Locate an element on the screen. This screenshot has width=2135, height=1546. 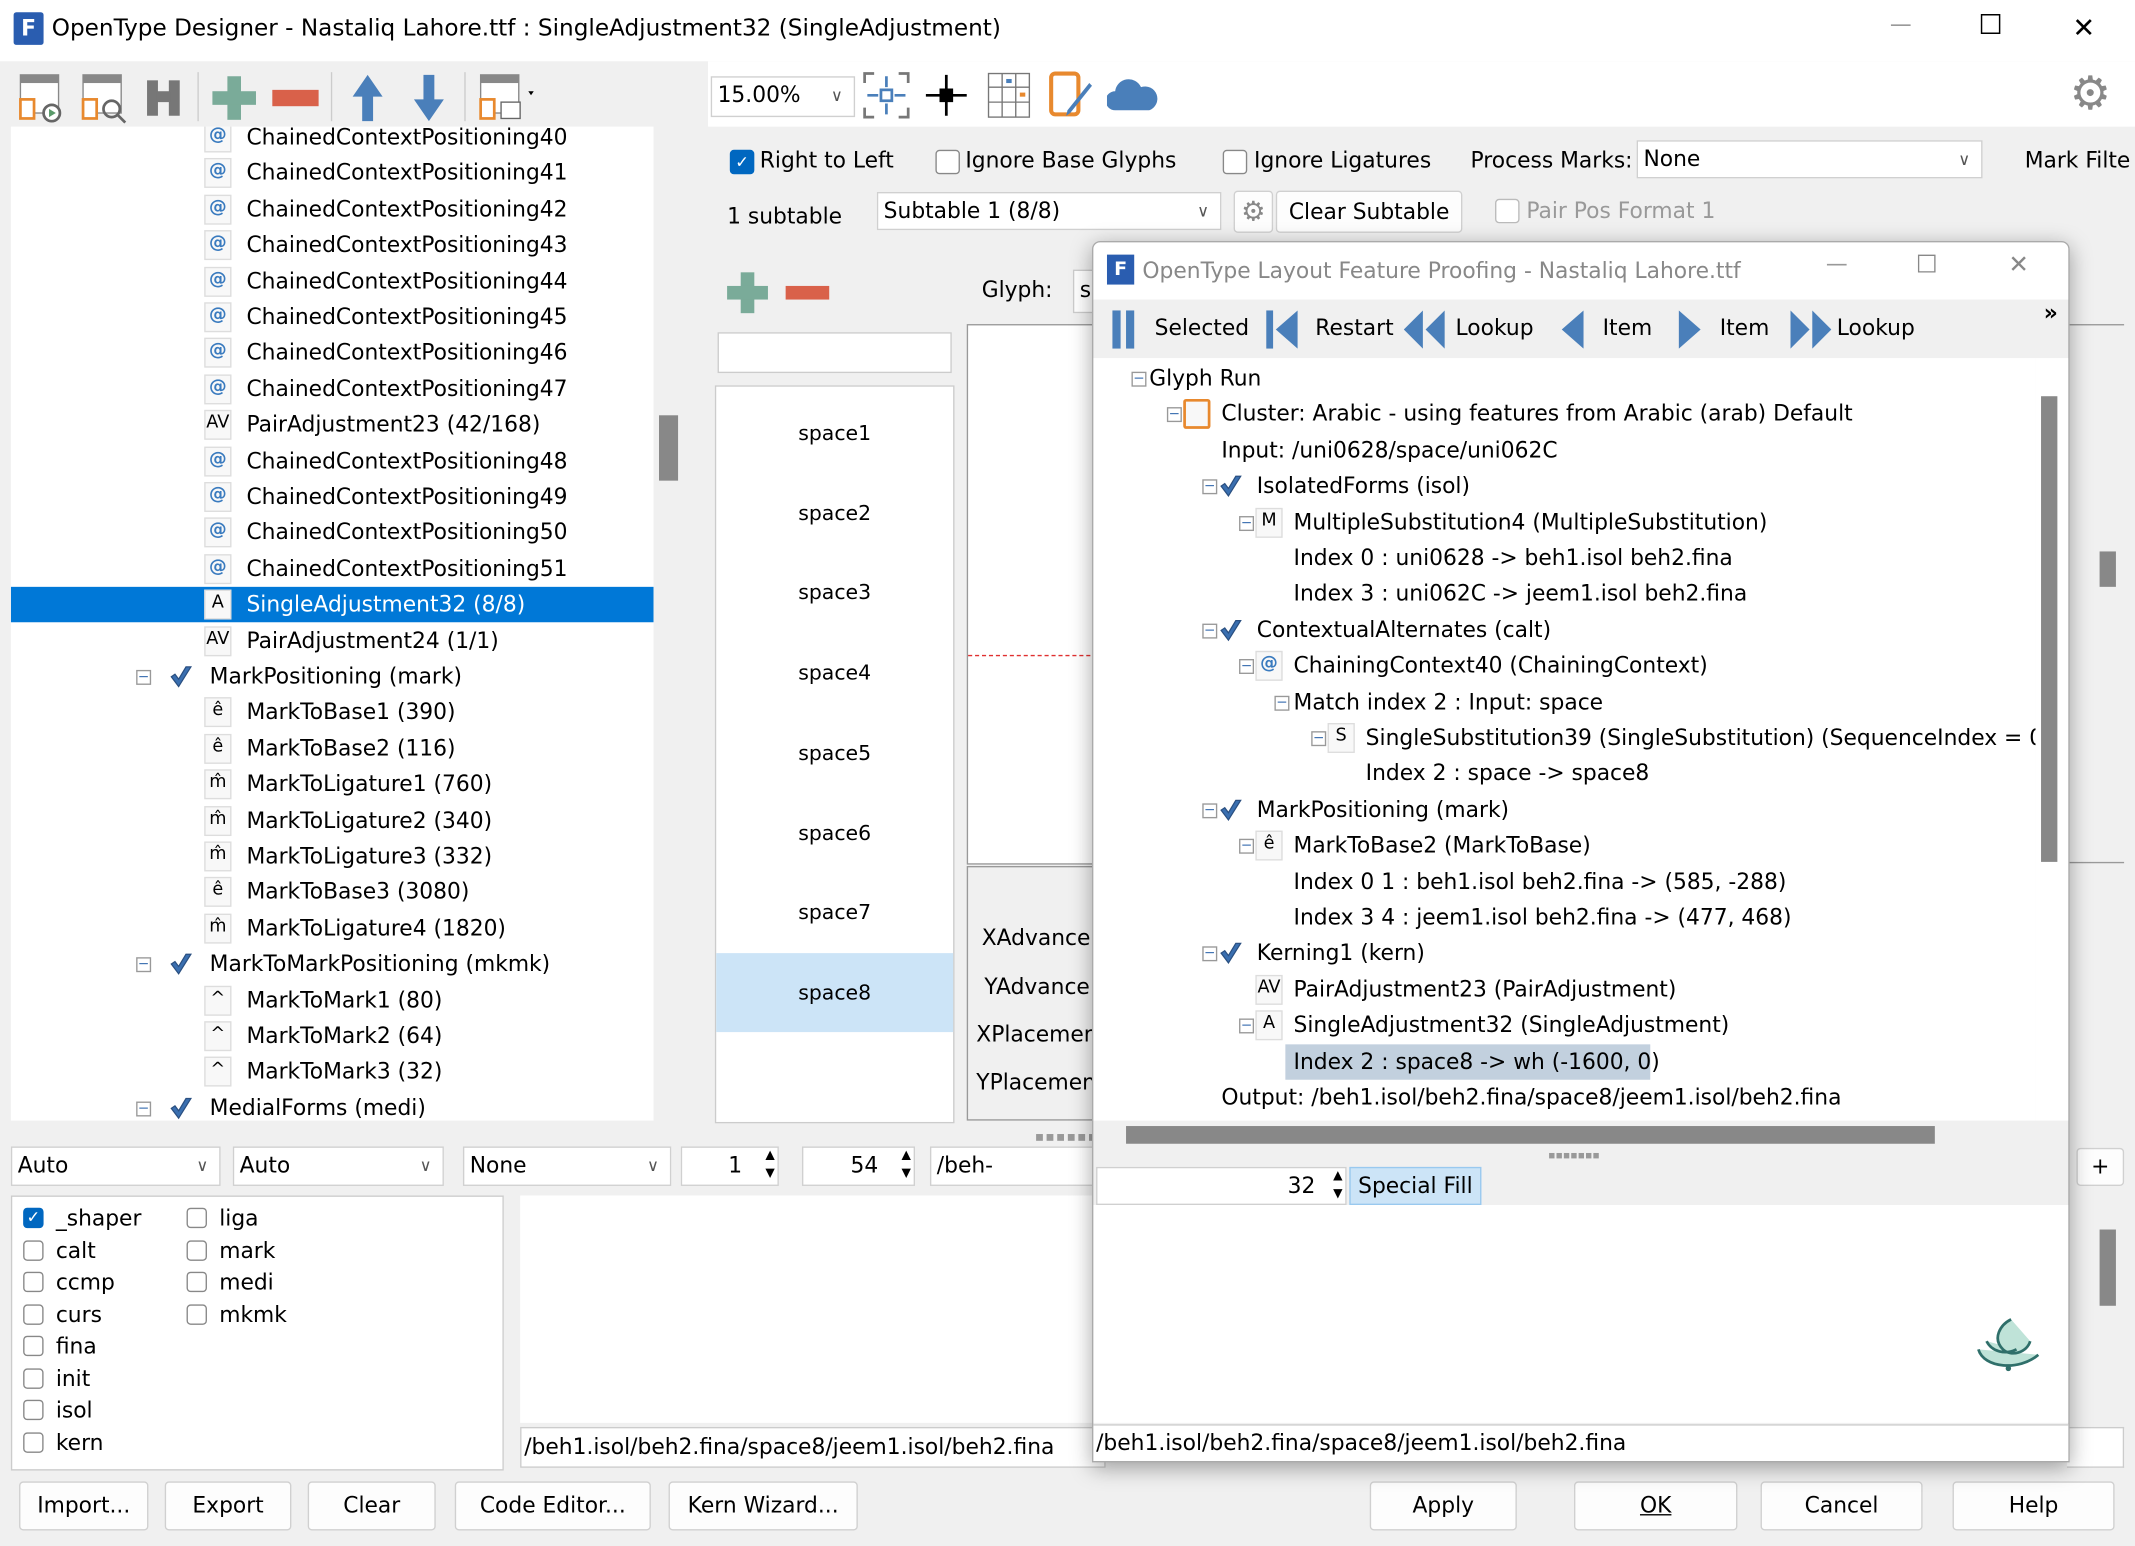
feature-checkbox-mark is located at coordinates (196, 1250).